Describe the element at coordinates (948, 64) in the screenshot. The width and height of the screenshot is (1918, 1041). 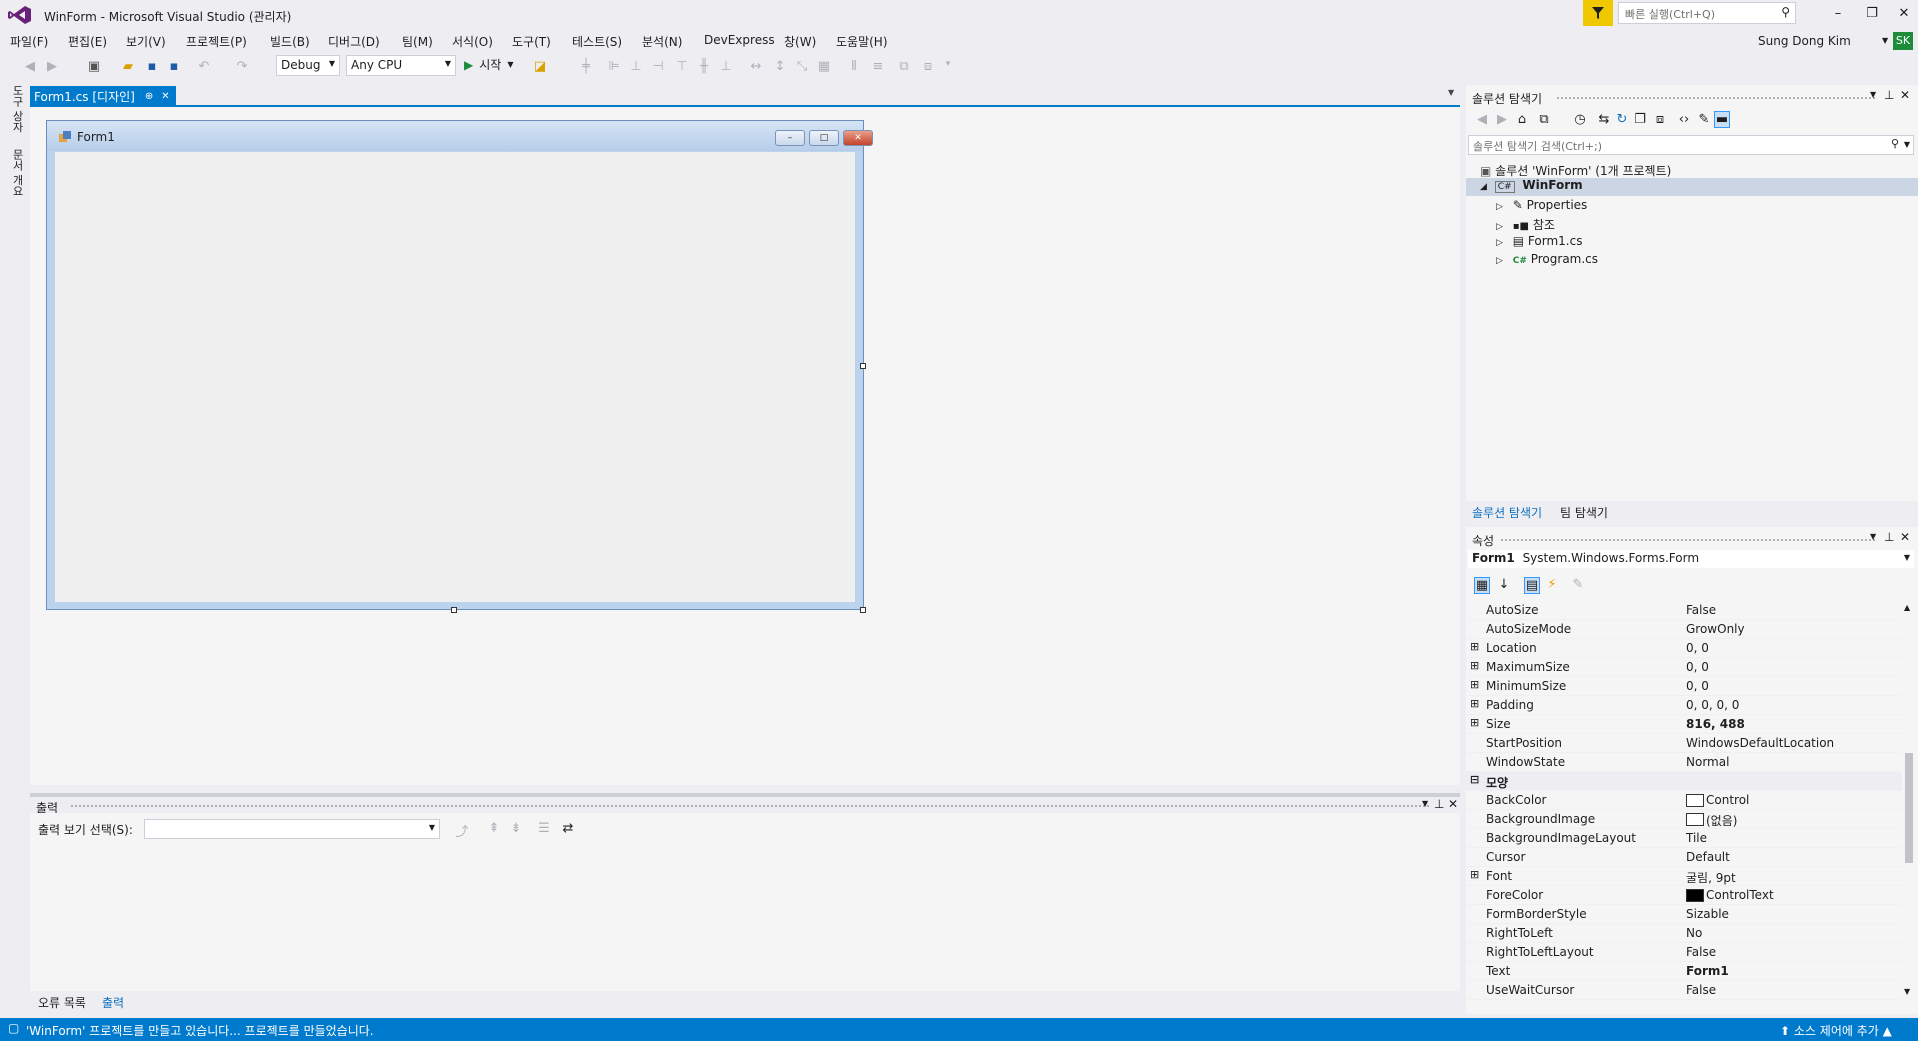
I see `toolbar-options-icon: ▾` at that location.